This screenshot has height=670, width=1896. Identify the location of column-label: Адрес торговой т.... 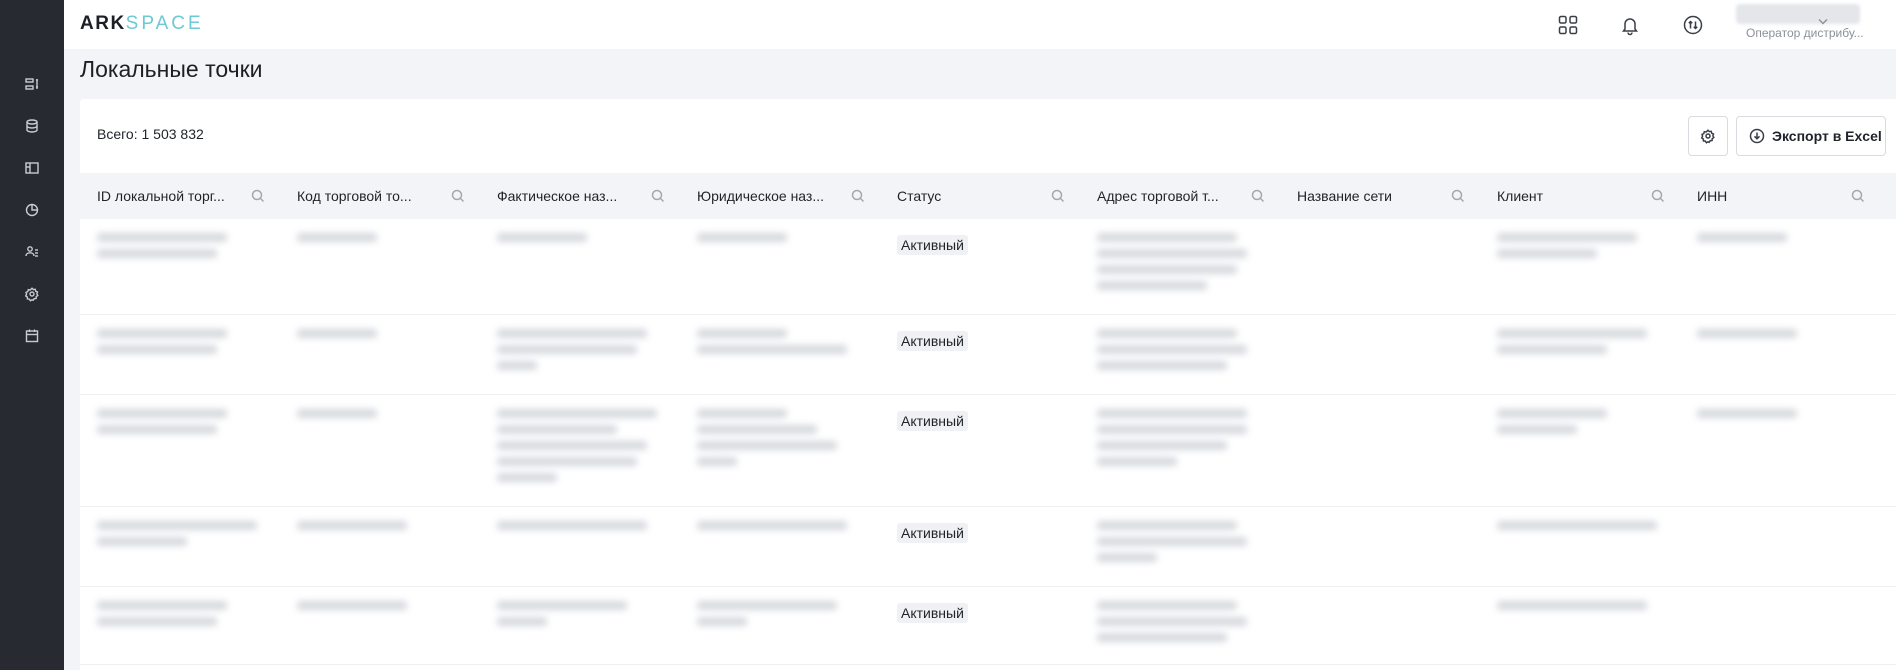
(1158, 196).